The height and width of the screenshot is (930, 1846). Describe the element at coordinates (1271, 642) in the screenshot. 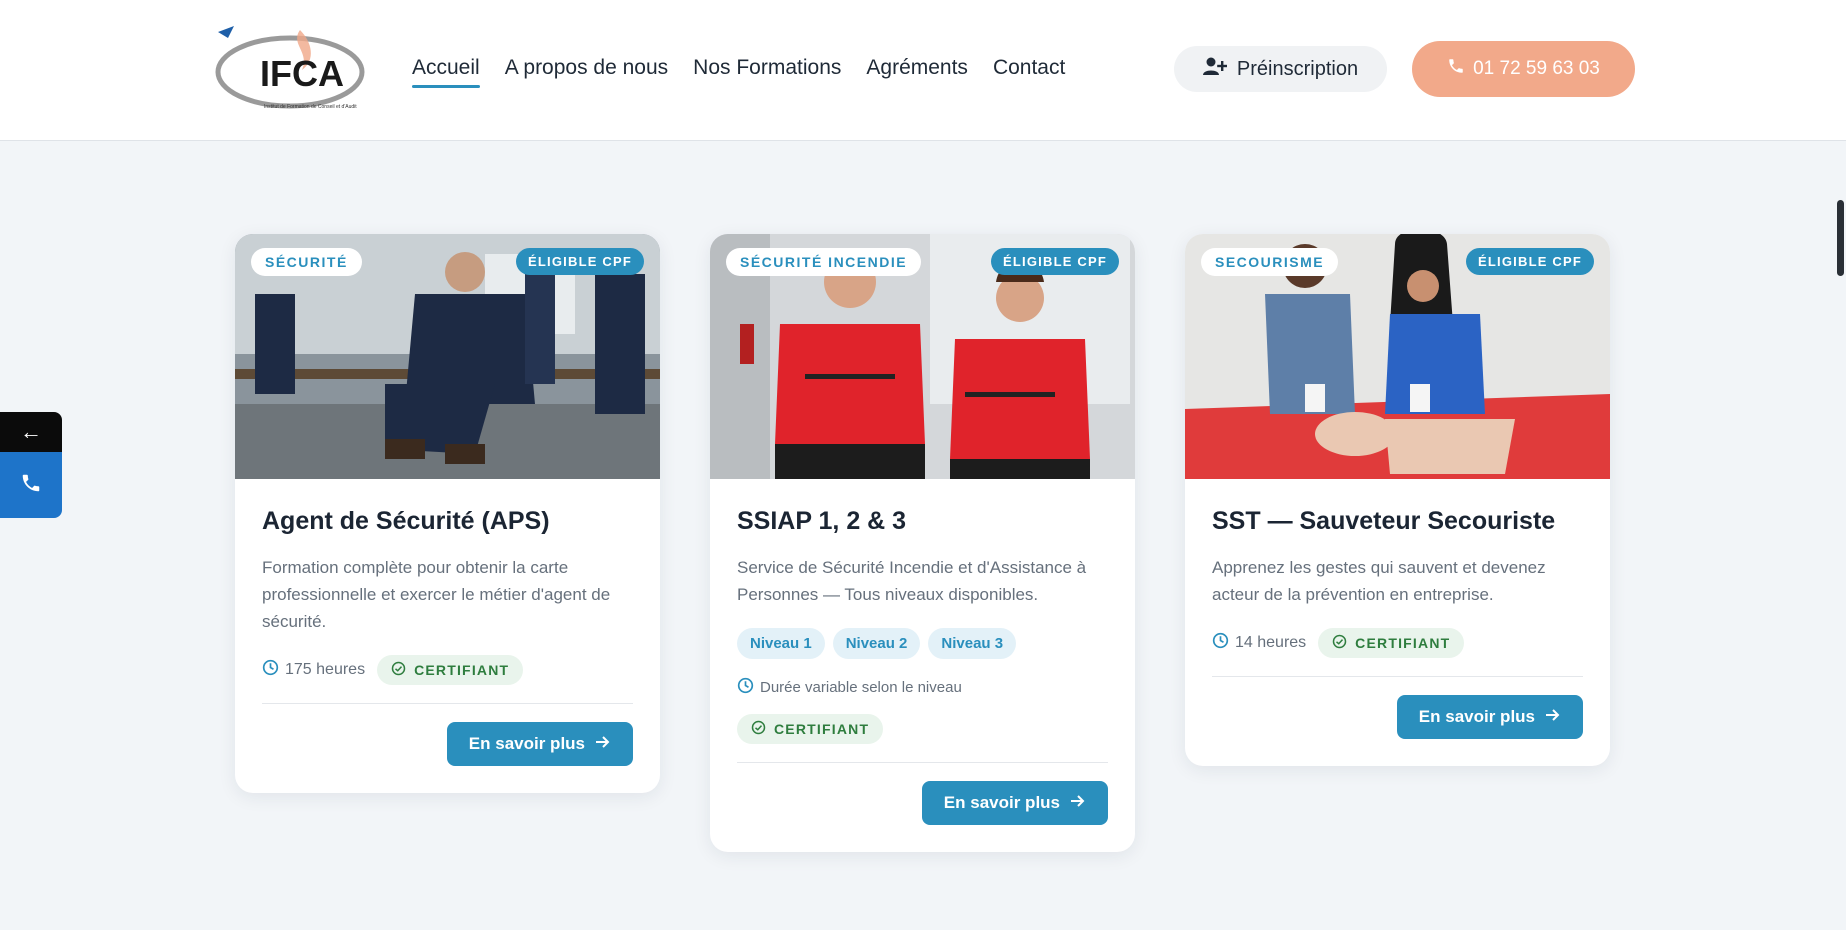

I see `hours-label: 14 heures` at that location.